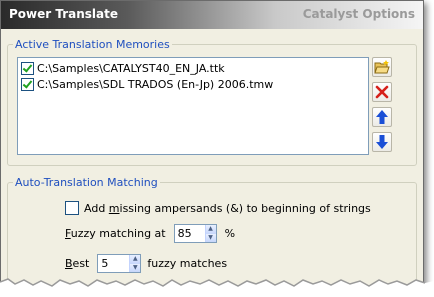  What do you see at coordinates (189, 233) in the screenshot?
I see `fuzzy-input` at bounding box center [189, 233].